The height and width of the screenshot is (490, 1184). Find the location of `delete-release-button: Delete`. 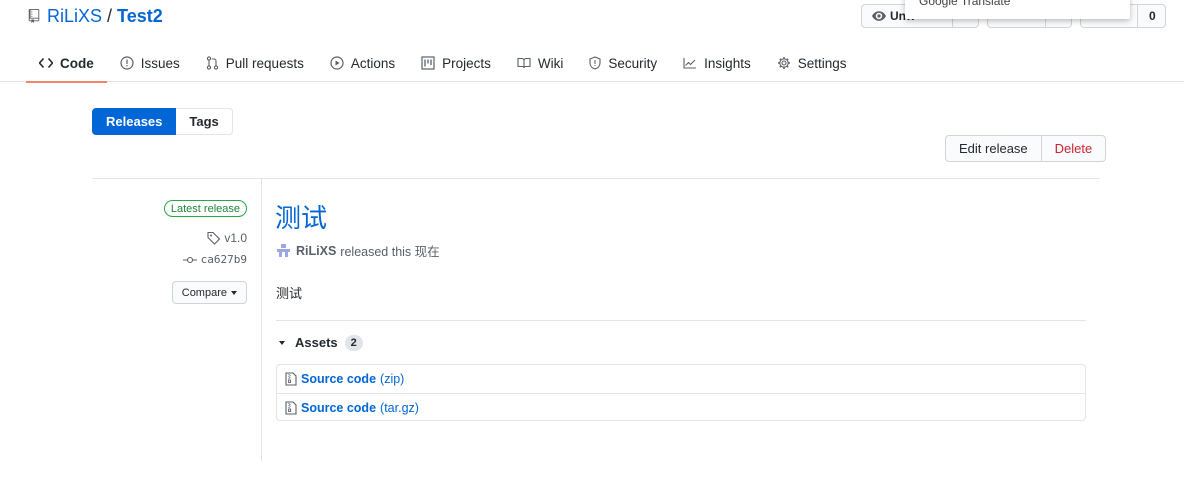

delete-release-button: Delete is located at coordinates (1074, 148).